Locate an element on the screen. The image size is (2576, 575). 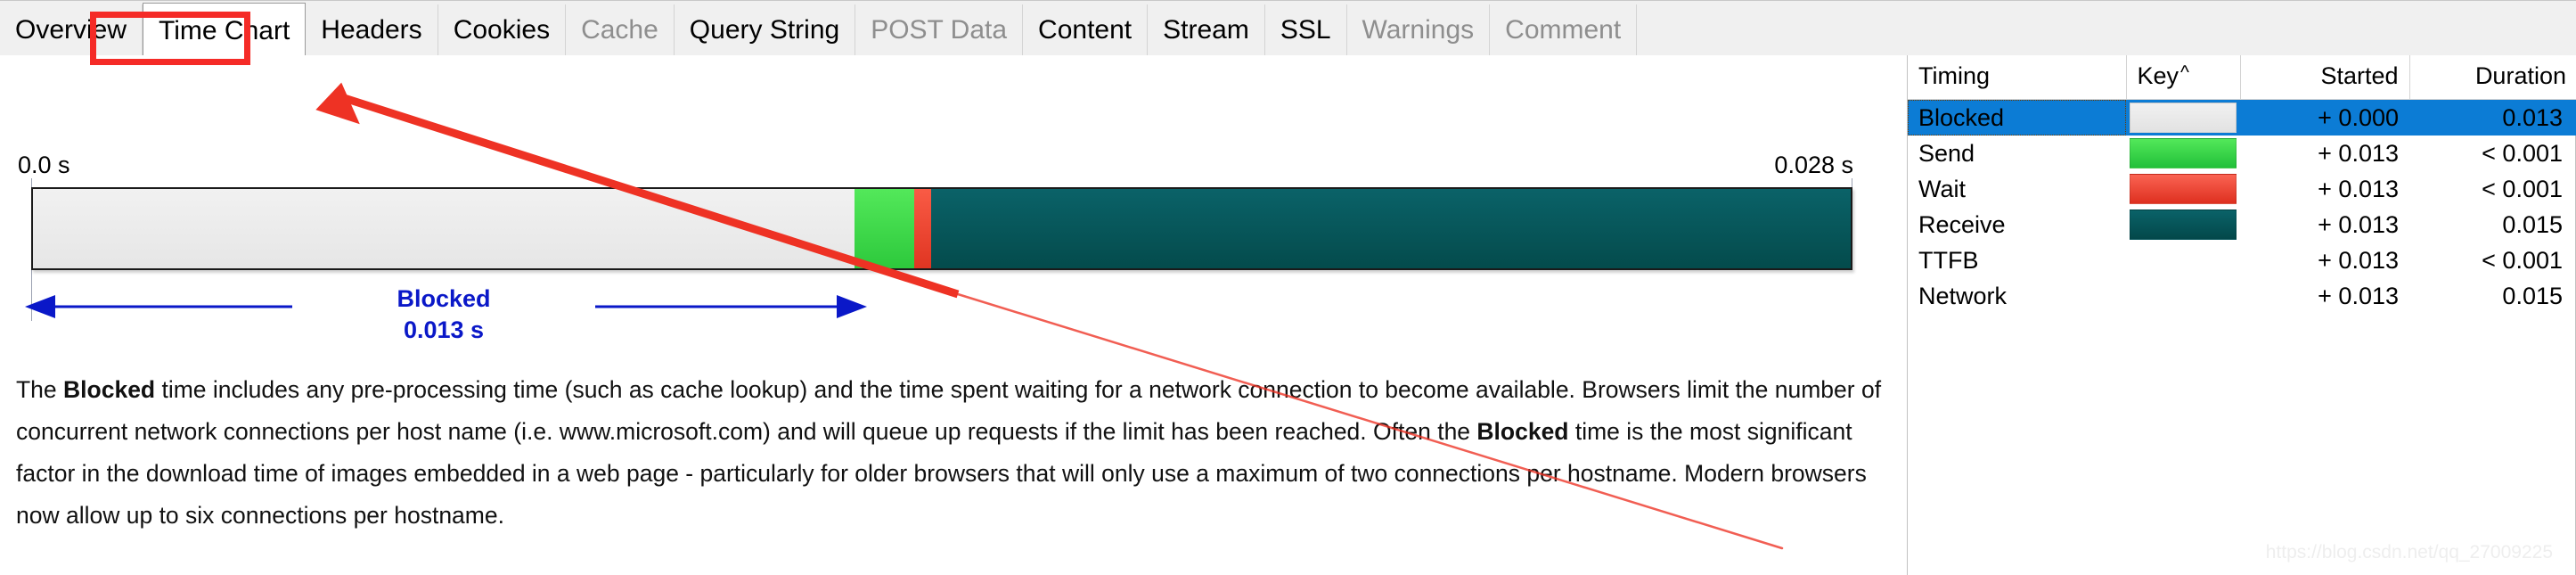
cell-started: + 0.000 is located at coordinates (2324, 117).